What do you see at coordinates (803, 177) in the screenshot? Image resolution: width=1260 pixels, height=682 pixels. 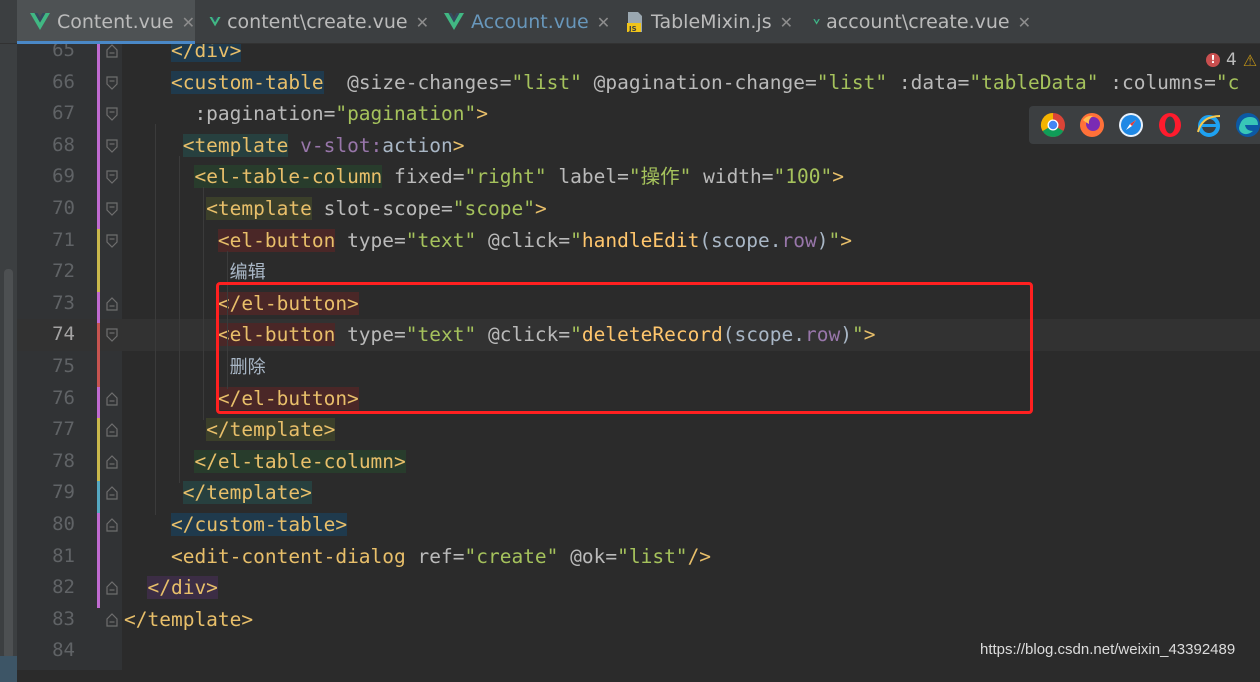 I see `code-token: "100"` at bounding box center [803, 177].